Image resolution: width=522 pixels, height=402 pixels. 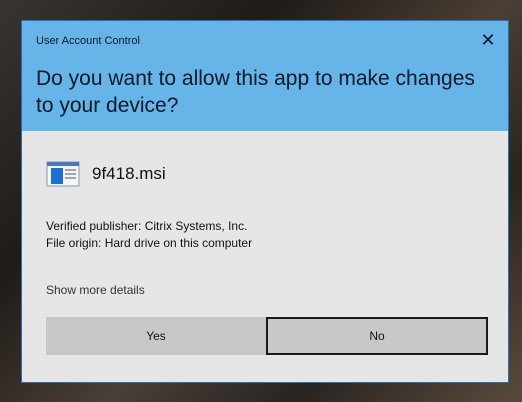 What do you see at coordinates (88, 41) in the screenshot?
I see `dialog-title: User Account Control` at bounding box center [88, 41].